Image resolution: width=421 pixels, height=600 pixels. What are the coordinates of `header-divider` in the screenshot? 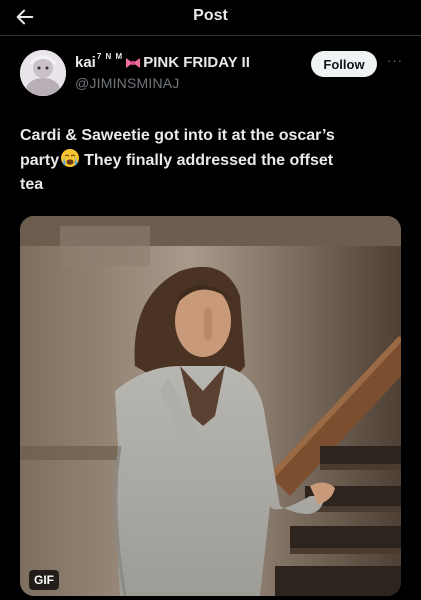 It's located at (210, 35).